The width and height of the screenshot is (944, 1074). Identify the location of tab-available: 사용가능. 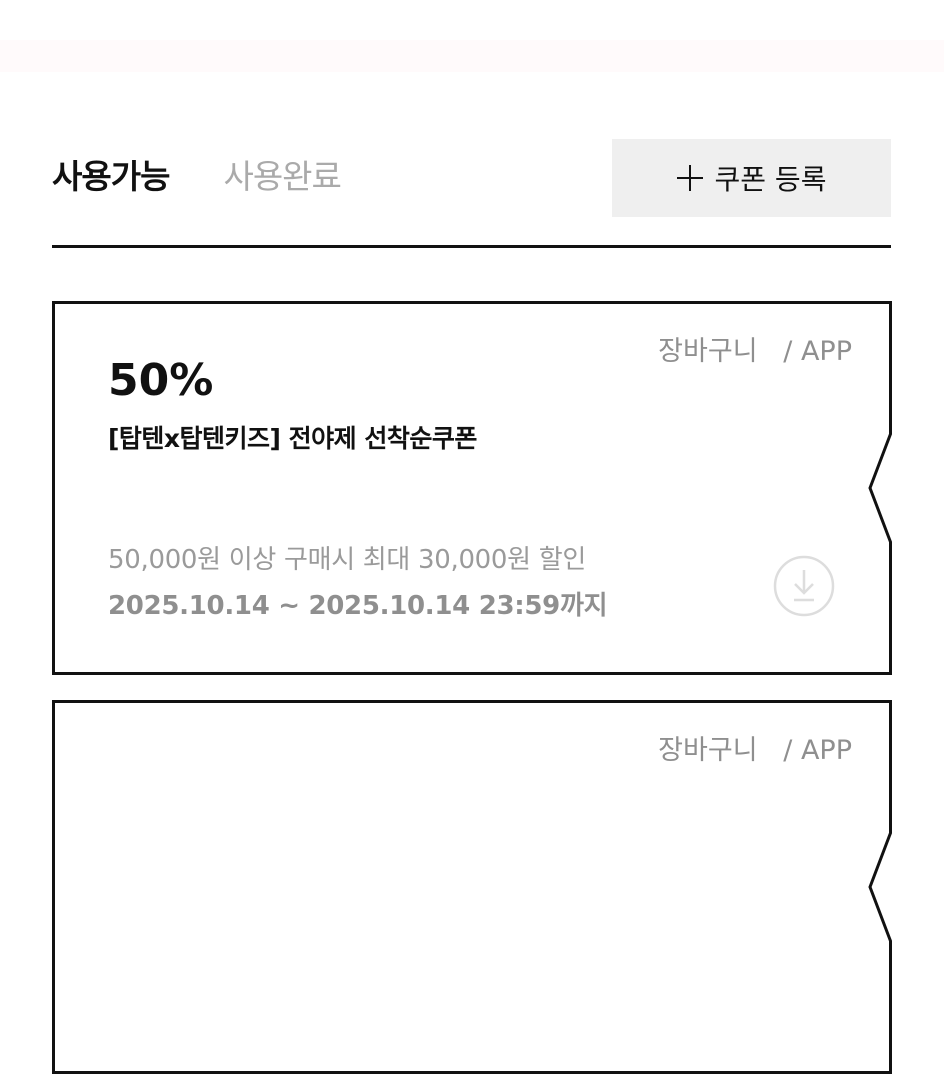
(111, 177).